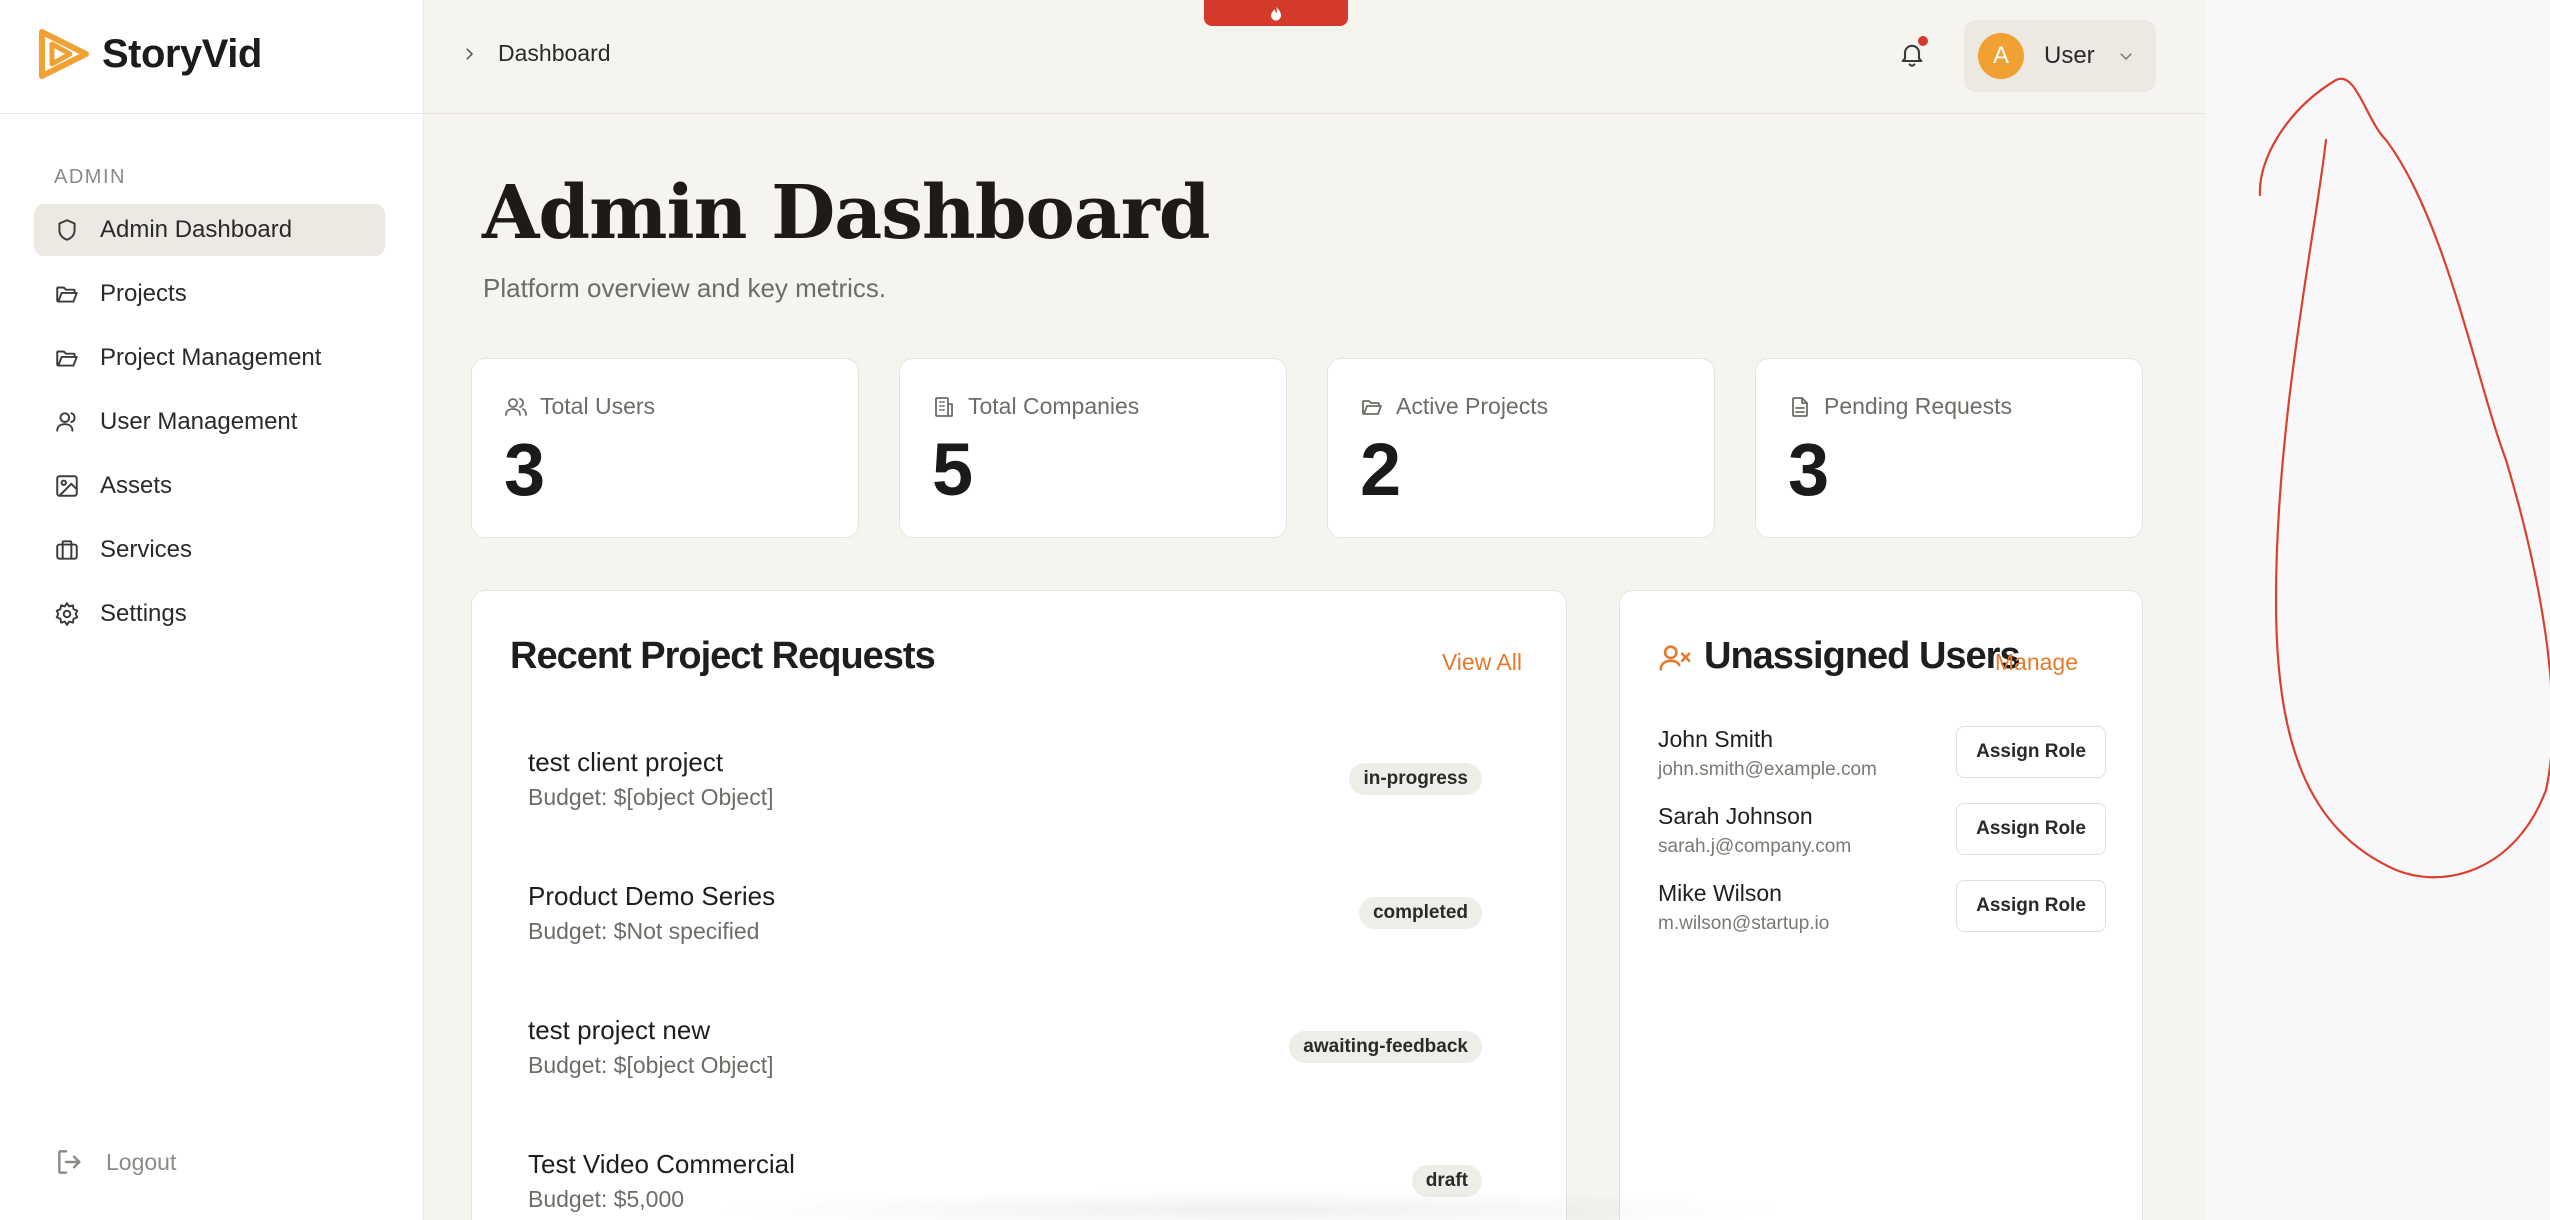 This screenshot has width=2550, height=1220. What do you see at coordinates (209, 550) in the screenshot?
I see `sidebar-item-services: Services` at bounding box center [209, 550].